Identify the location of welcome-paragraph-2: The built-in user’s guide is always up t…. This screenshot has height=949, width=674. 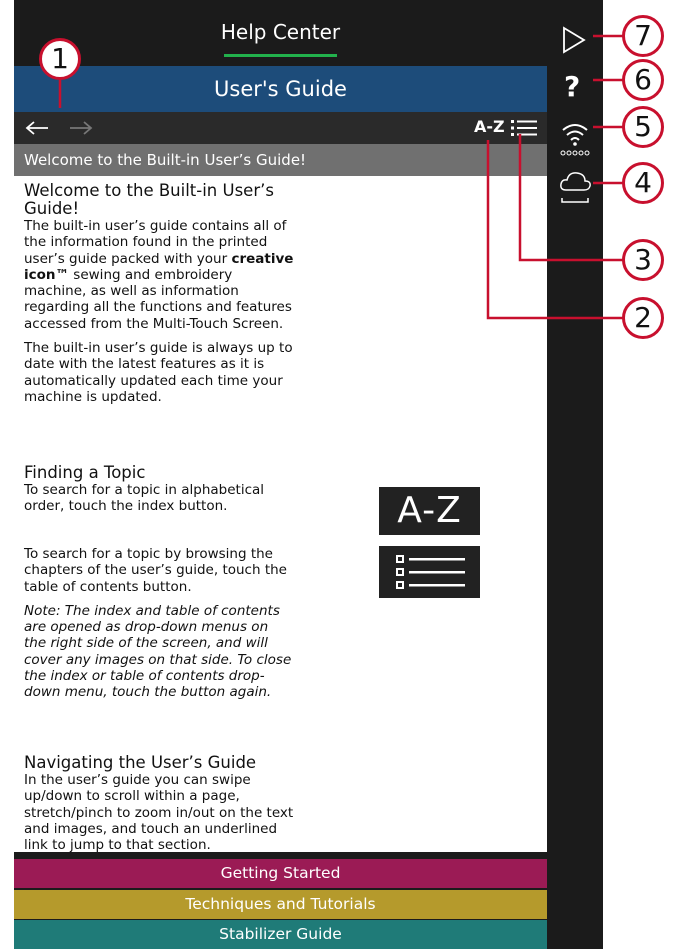
(158, 372).